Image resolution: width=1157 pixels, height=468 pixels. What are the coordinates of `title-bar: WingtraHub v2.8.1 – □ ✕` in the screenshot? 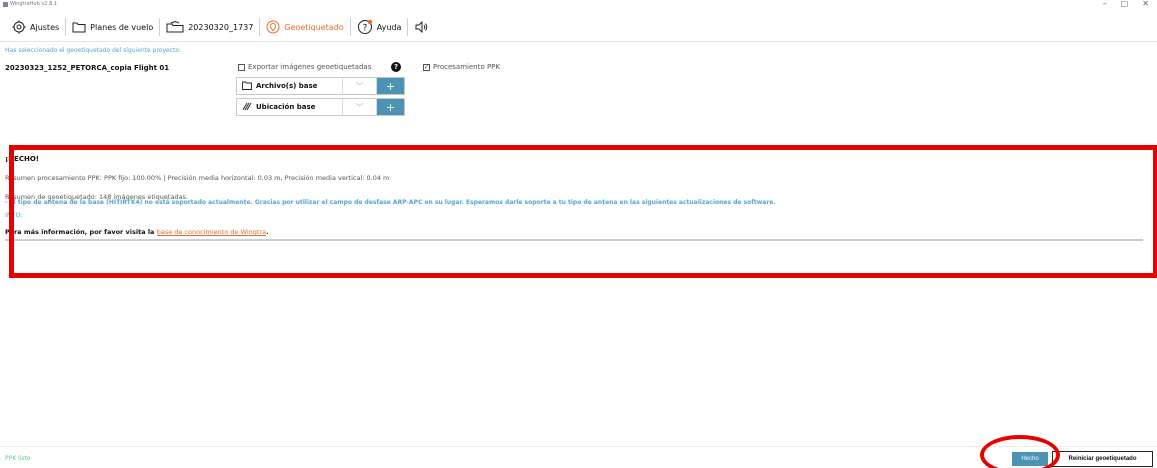 It's located at (578, 5).